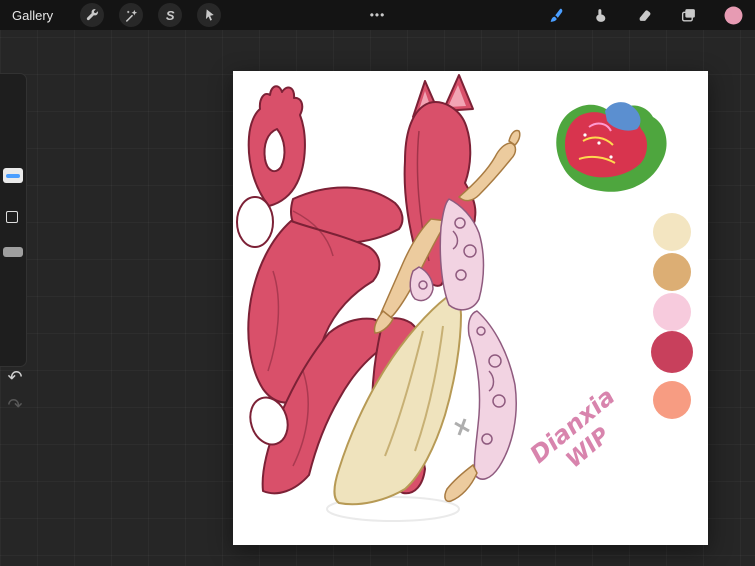 This screenshot has width=755, height=566. I want to click on current-color-swatch, so click(733, 15).